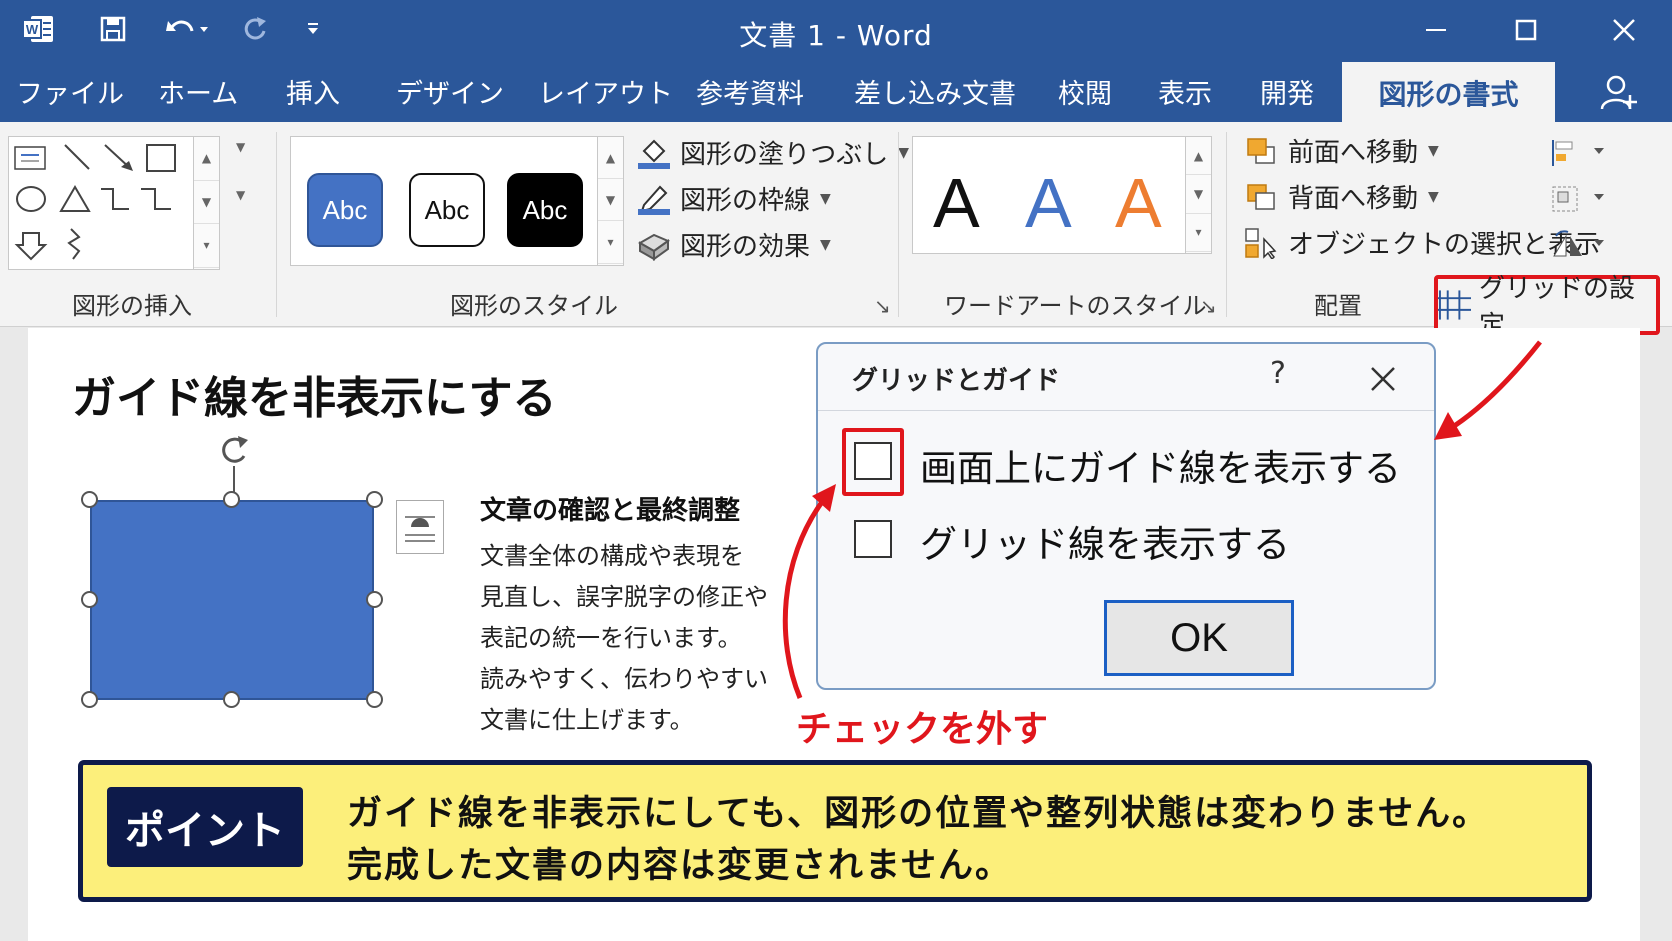  What do you see at coordinates (750, 91) in the screenshot?
I see `tab-references: 参考資料` at bounding box center [750, 91].